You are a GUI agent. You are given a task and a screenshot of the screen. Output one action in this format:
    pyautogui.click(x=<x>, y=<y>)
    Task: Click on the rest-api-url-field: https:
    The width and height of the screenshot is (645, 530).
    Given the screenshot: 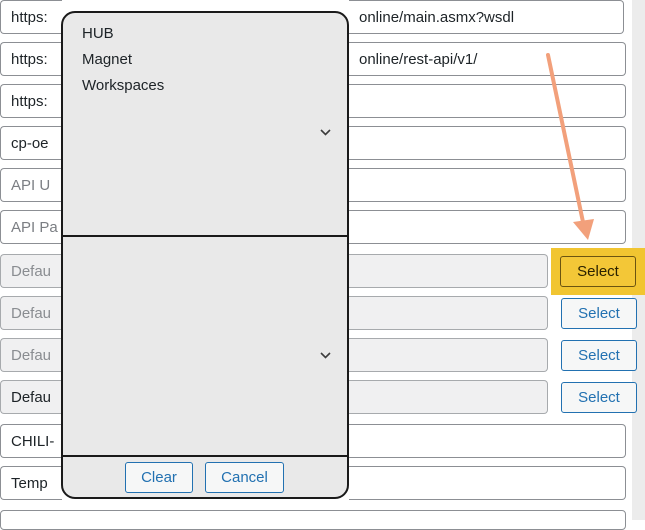 What is the action you would take?
    pyautogui.click(x=31, y=59)
    